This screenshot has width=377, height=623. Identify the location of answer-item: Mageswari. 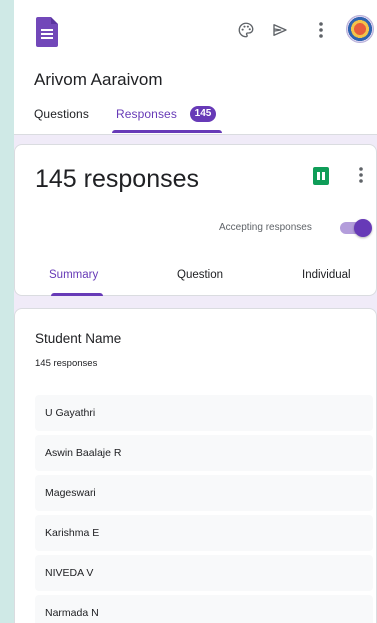
(204, 493).